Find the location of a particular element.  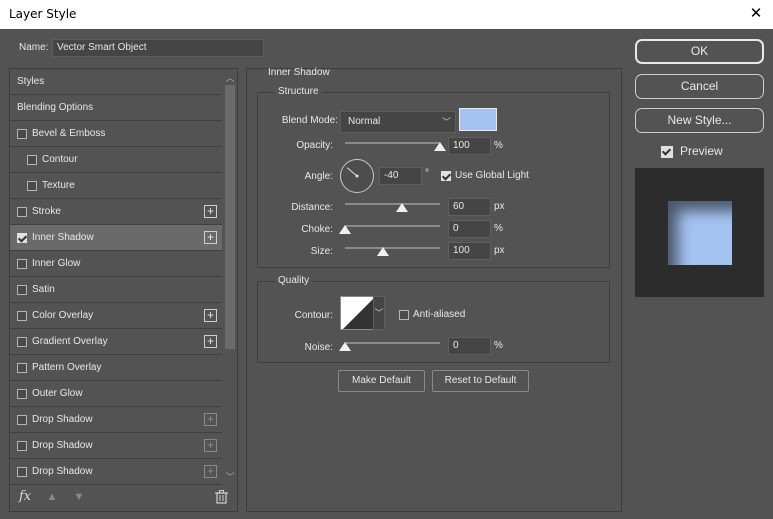

anti-aliased-checkbox is located at coordinates (404, 315).